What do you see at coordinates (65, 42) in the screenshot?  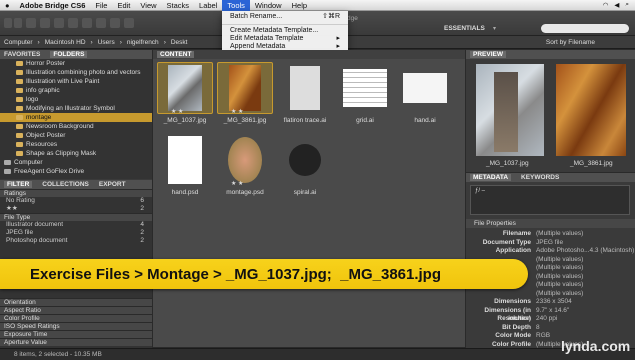 I see `path-macintosh-hd: Macintosh HD` at bounding box center [65, 42].